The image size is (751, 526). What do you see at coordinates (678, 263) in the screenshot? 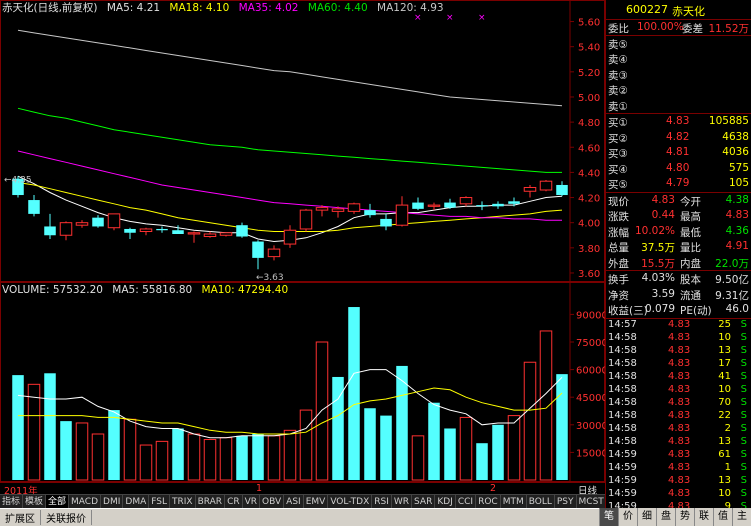
I see `stat-row: 外盘 15.5万 内盘 22.0万` at bounding box center [678, 263].